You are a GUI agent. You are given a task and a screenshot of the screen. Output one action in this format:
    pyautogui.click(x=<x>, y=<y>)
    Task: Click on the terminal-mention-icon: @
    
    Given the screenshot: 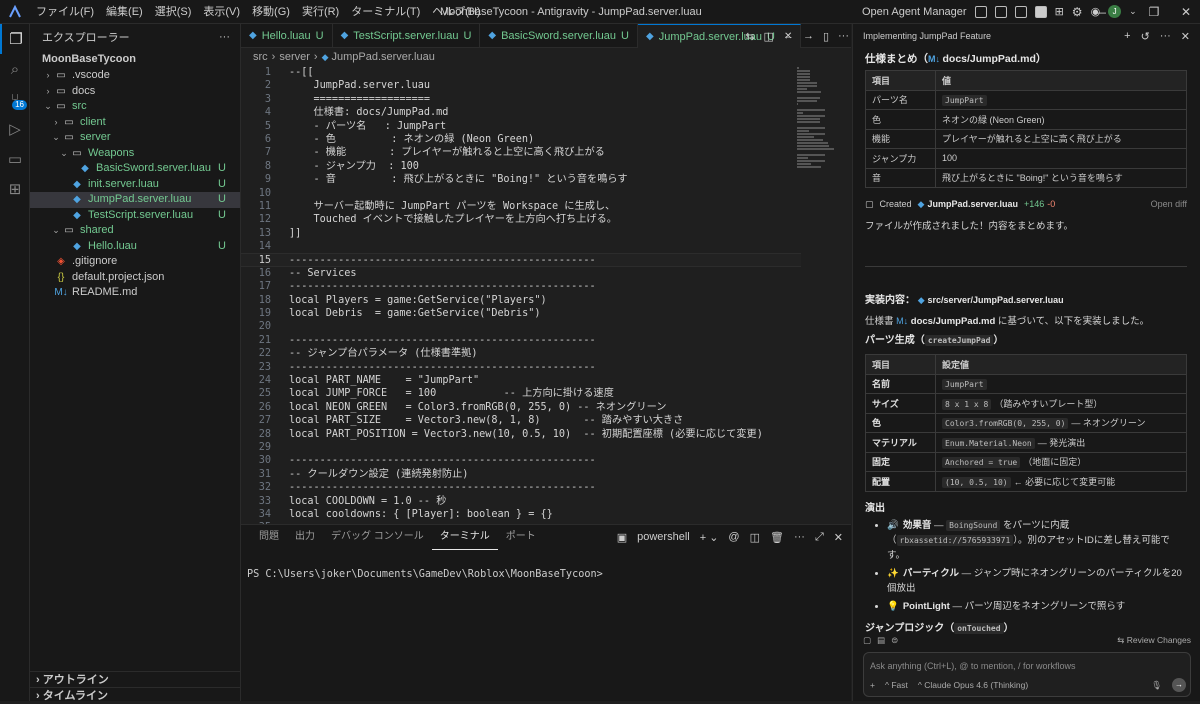 What is the action you would take?
    pyautogui.click(x=733, y=537)
    